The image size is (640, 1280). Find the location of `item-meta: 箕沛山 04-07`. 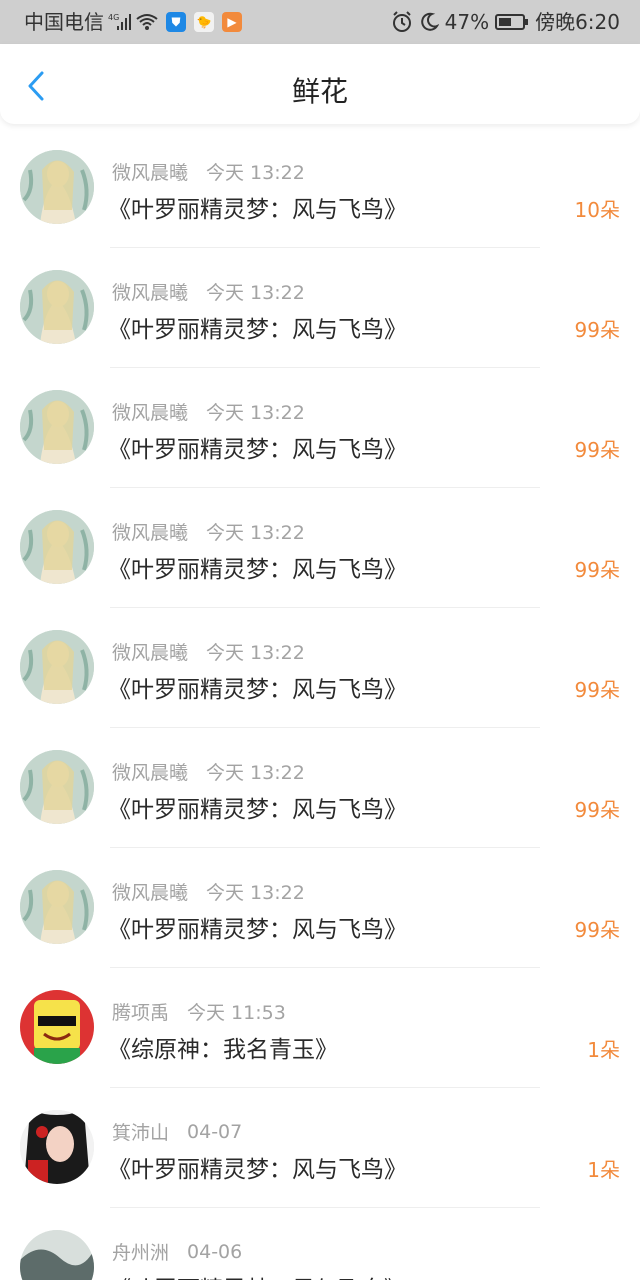

item-meta: 箕沛山 04-07 is located at coordinates (177, 1131).